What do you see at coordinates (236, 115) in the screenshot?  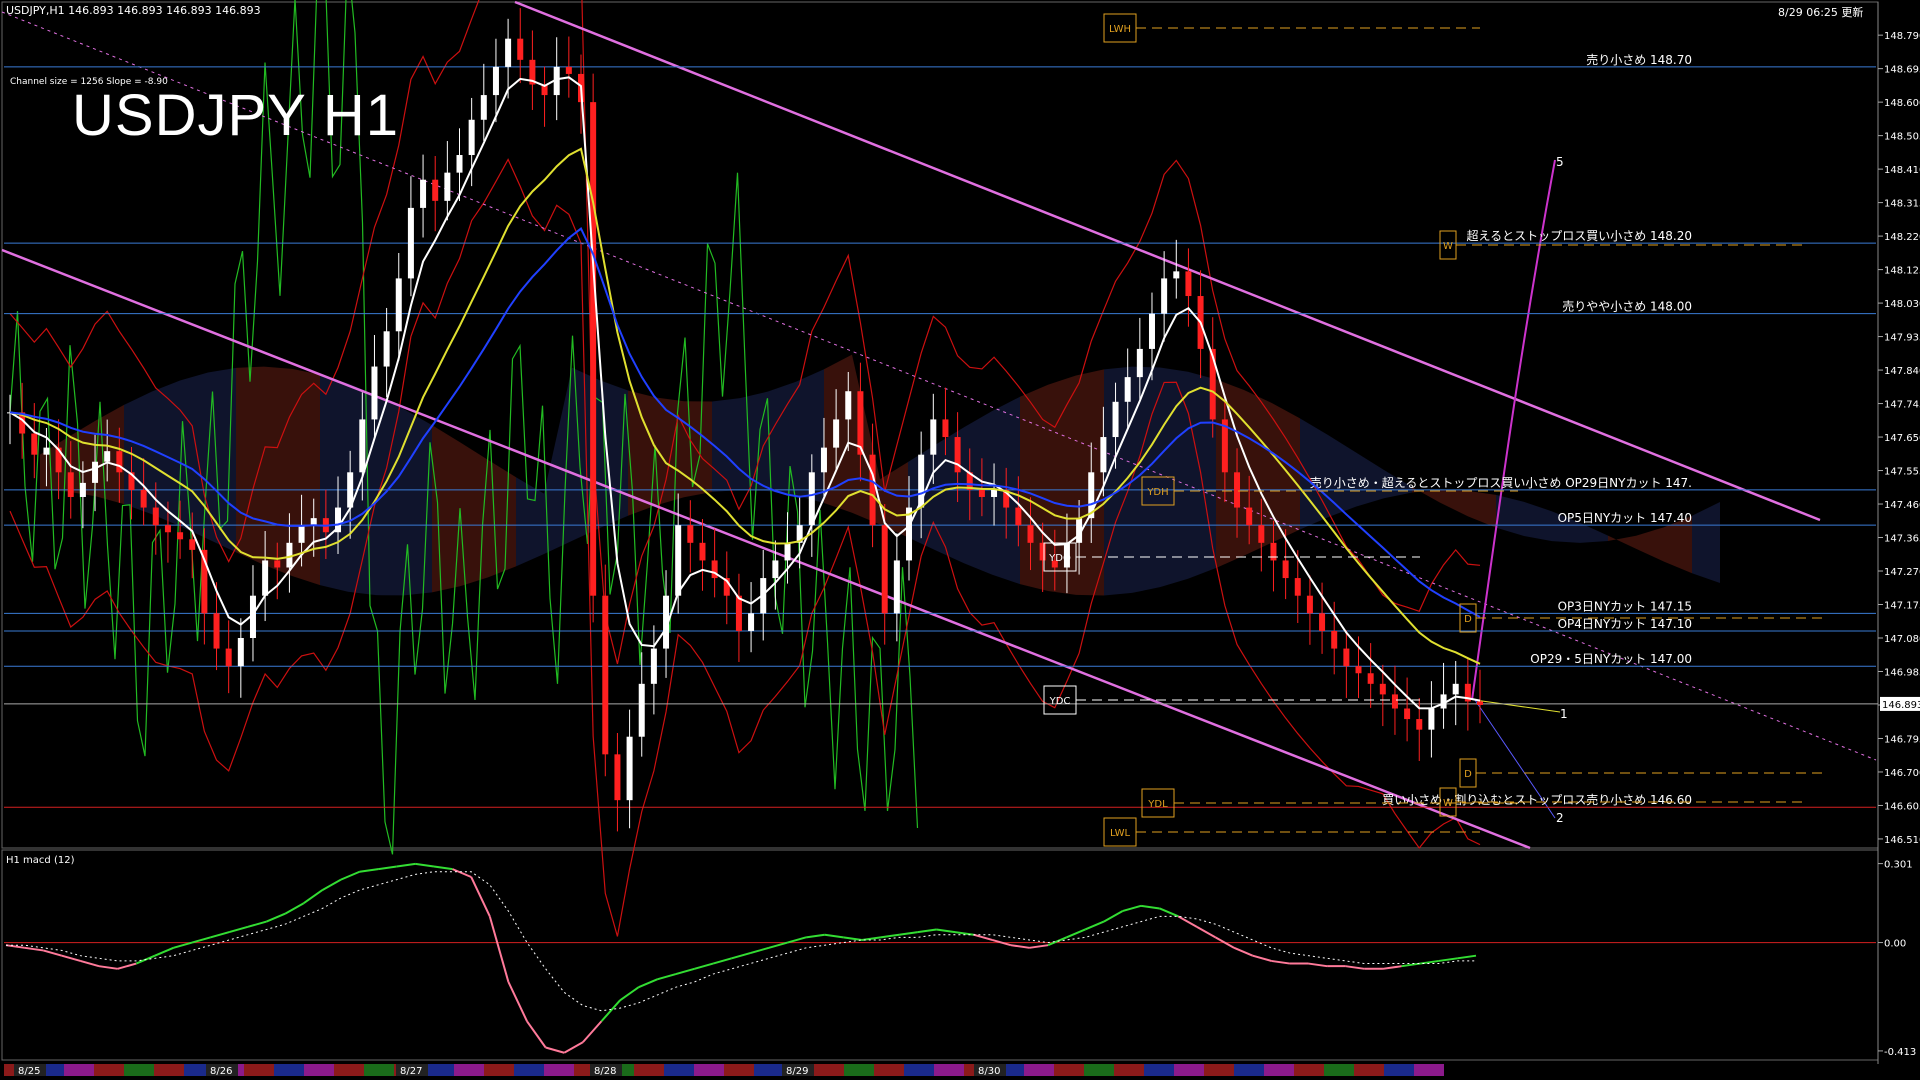 I see `chart-title: USDJPY H1` at bounding box center [236, 115].